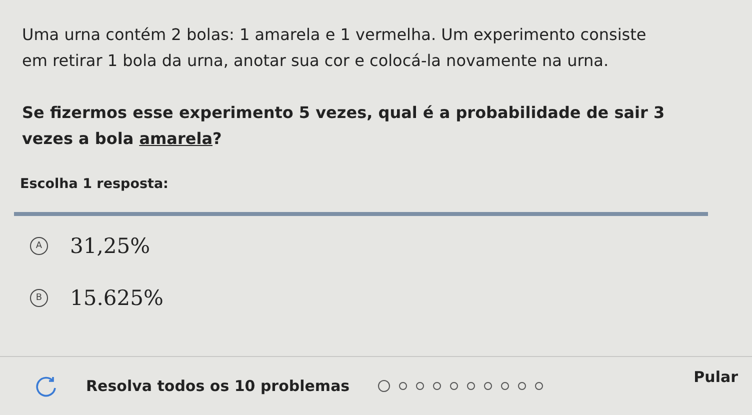  What do you see at coordinates (39, 246) in the screenshot?
I see `choice-letter: A` at bounding box center [39, 246].